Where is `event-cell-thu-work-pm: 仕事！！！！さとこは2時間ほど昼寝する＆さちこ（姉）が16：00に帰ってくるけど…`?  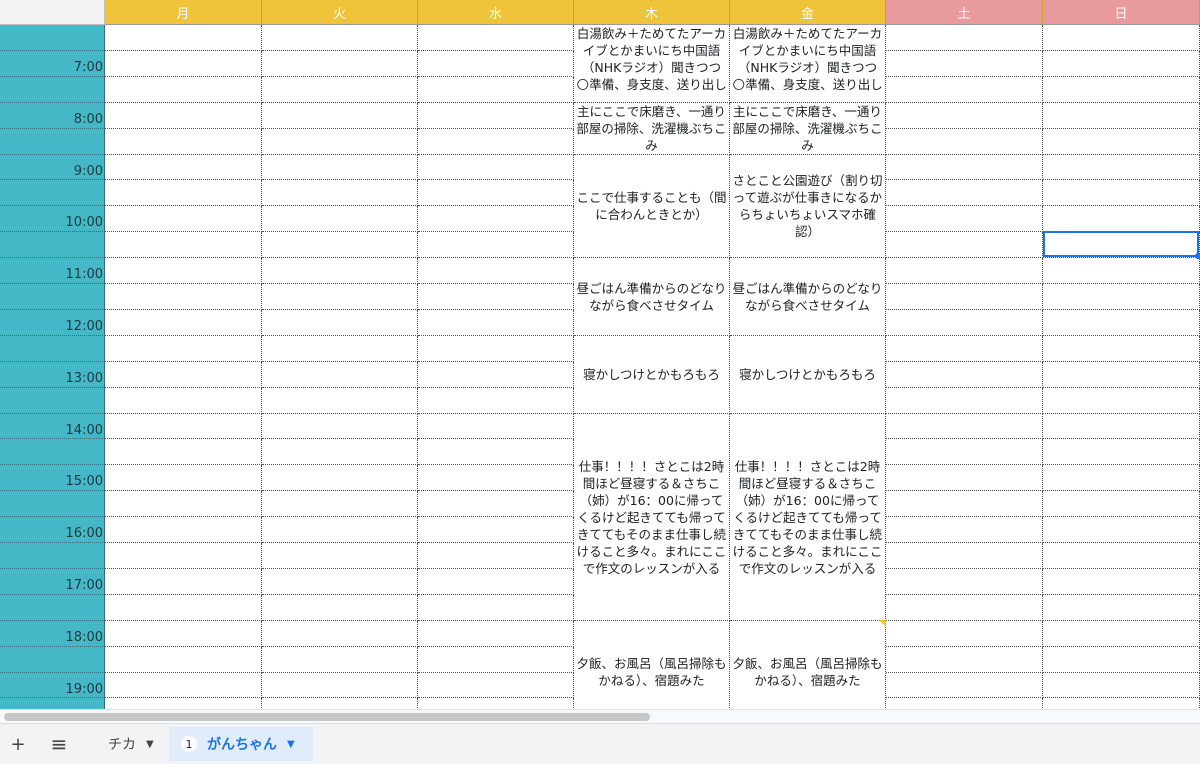
event-cell-thu-work-pm: 仕事！！！！さとこは2時間ほど昼寝する＆さちこ（姉）が16：00に帰ってくるけど… is located at coordinates (652, 517).